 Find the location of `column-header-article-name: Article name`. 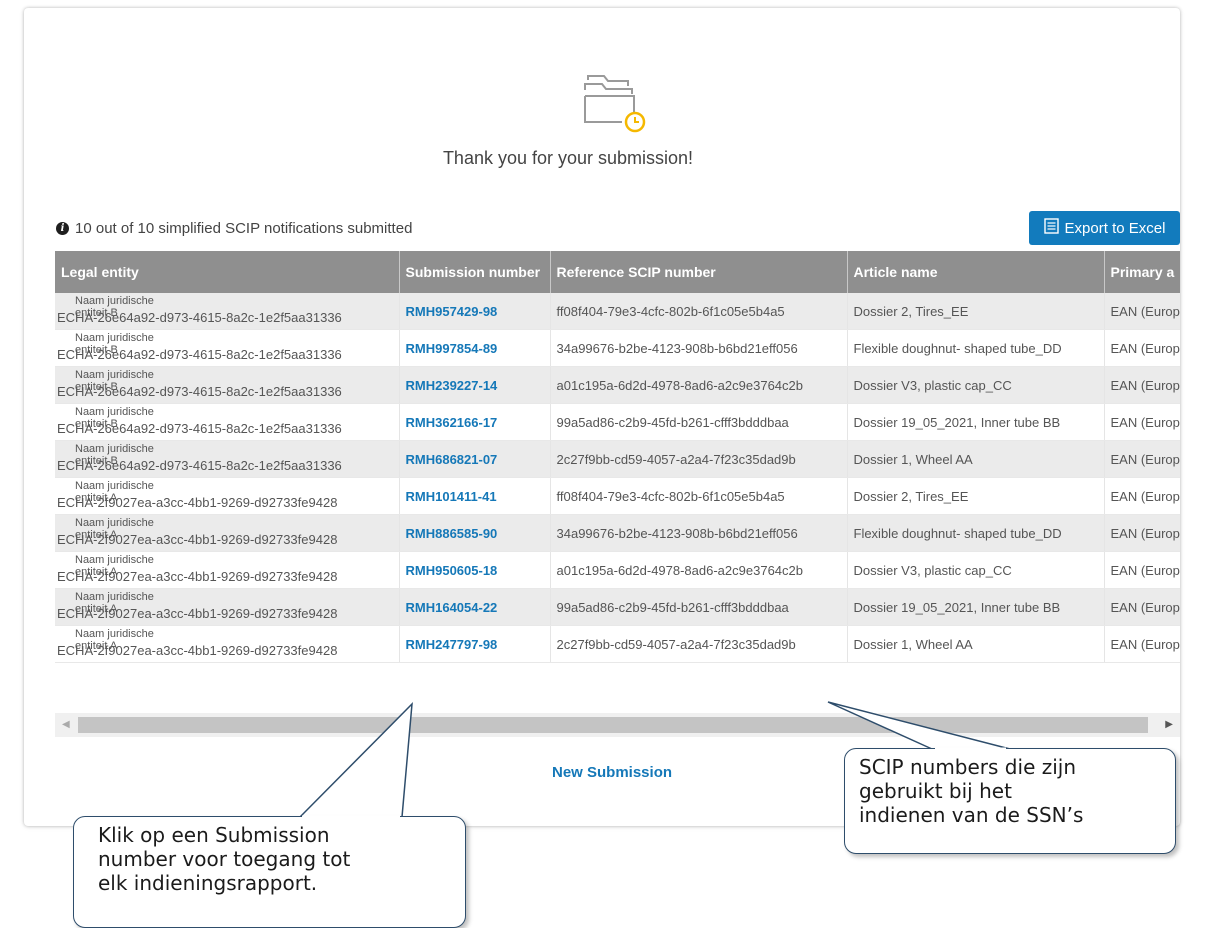

column-header-article-name: Article name is located at coordinates (976, 272).